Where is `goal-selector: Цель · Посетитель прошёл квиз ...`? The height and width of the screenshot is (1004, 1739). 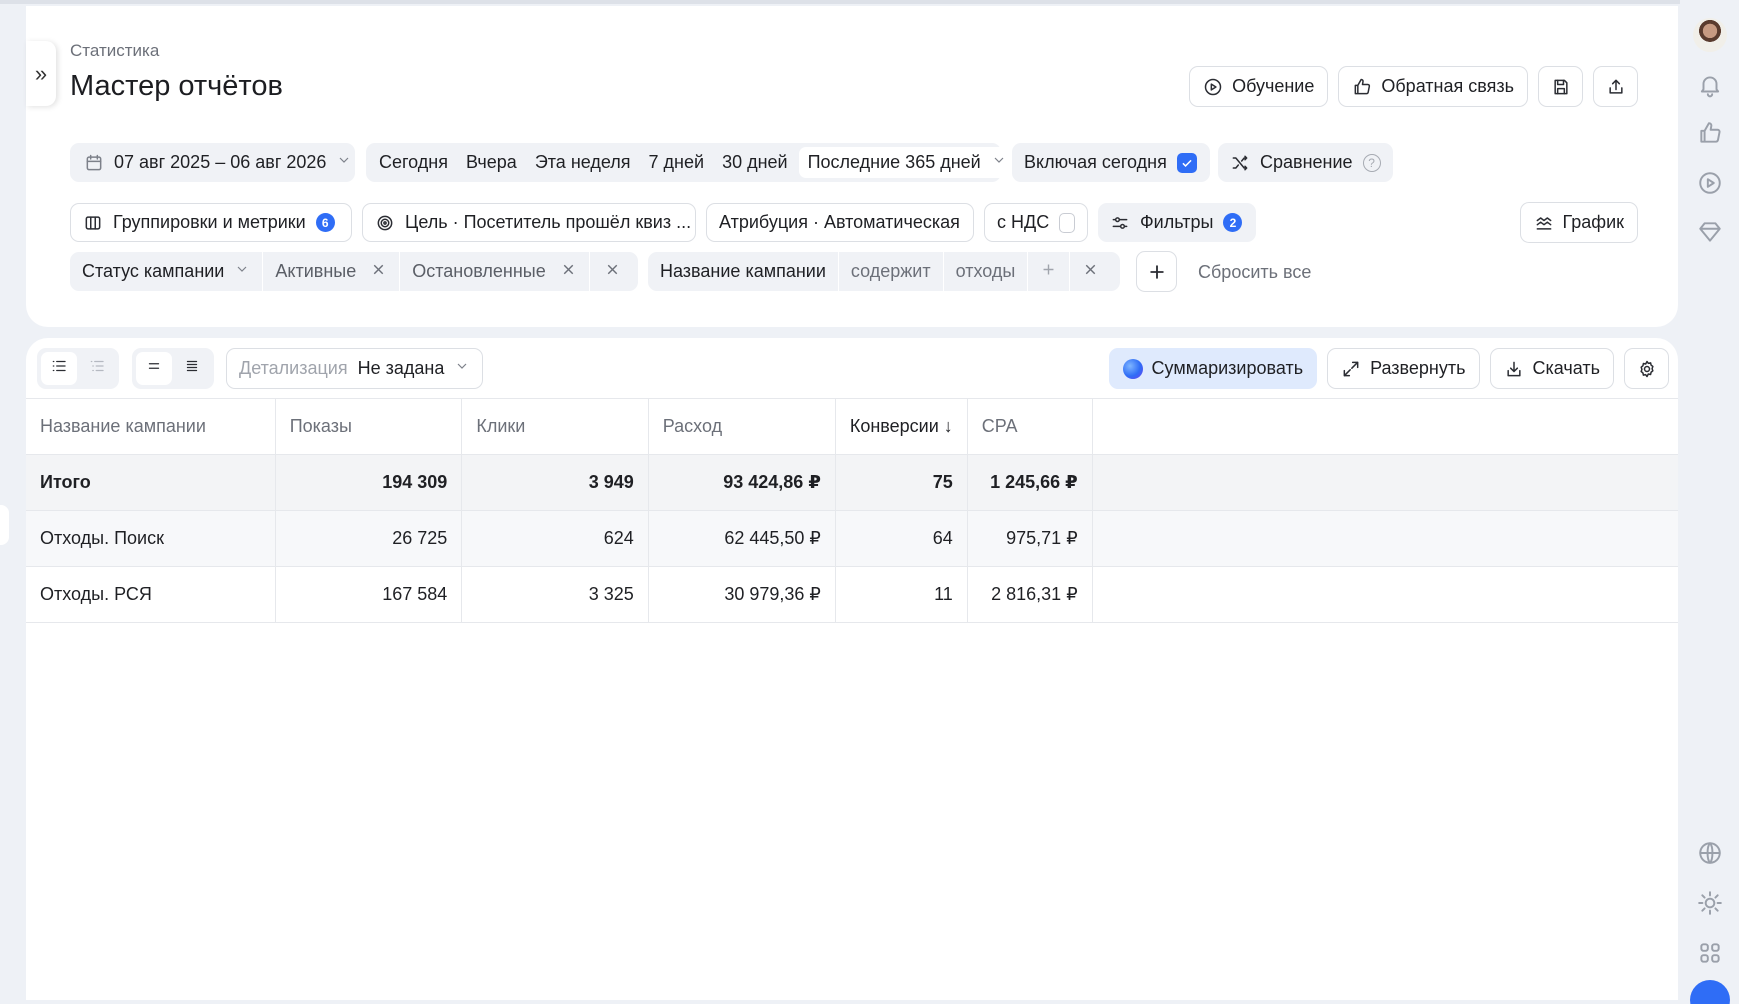 goal-selector: Цель · Посетитель прошёл квиз ... is located at coordinates (529, 222).